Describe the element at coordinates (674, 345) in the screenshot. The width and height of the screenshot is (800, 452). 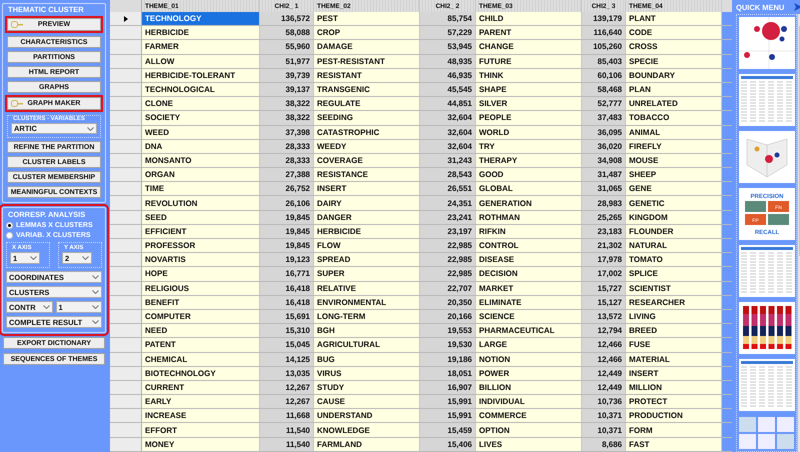
I see `table-cell: FUSE` at that location.